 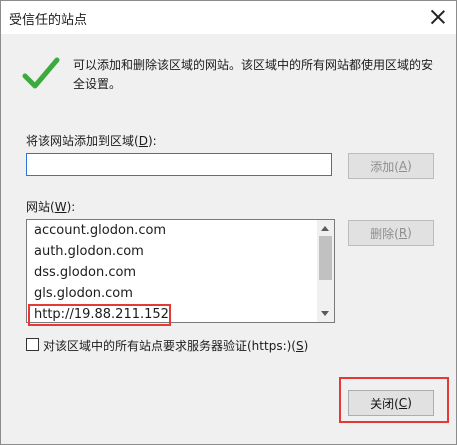 What do you see at coordinates (391, 166) in the screenshot?
I see `add-button: 添加(A)` at bounding box center [391, 166].